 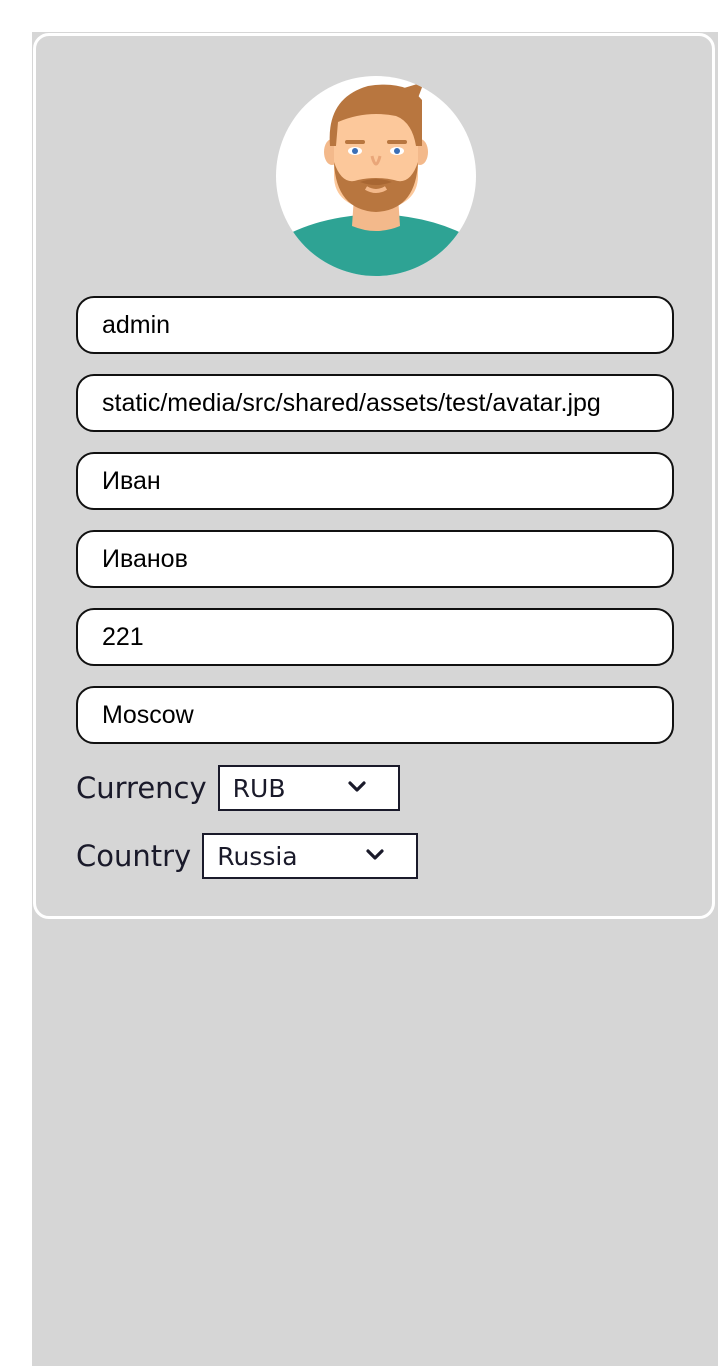 I want to click on avatar, so click(x=376, y=176).